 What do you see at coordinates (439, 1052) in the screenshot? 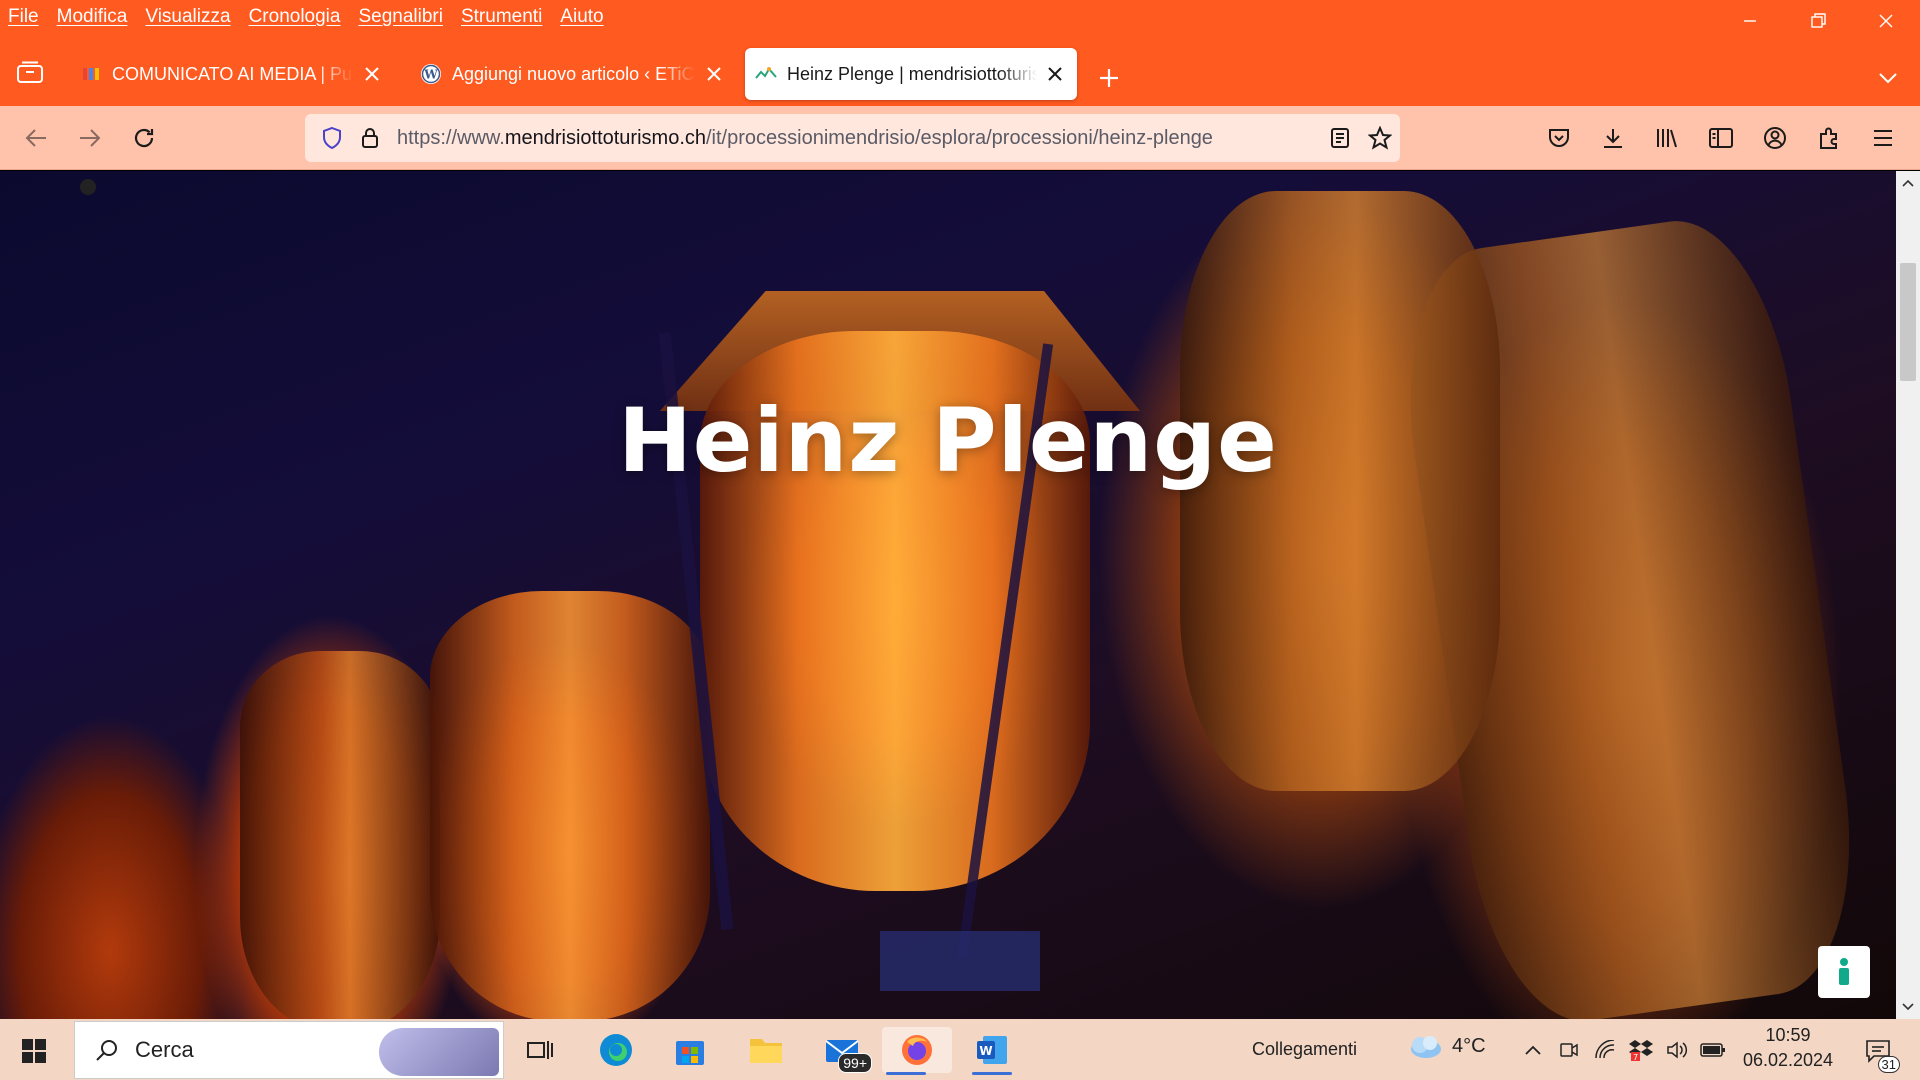
I see `search-highlight-image` at bounding box center [439, 1052].